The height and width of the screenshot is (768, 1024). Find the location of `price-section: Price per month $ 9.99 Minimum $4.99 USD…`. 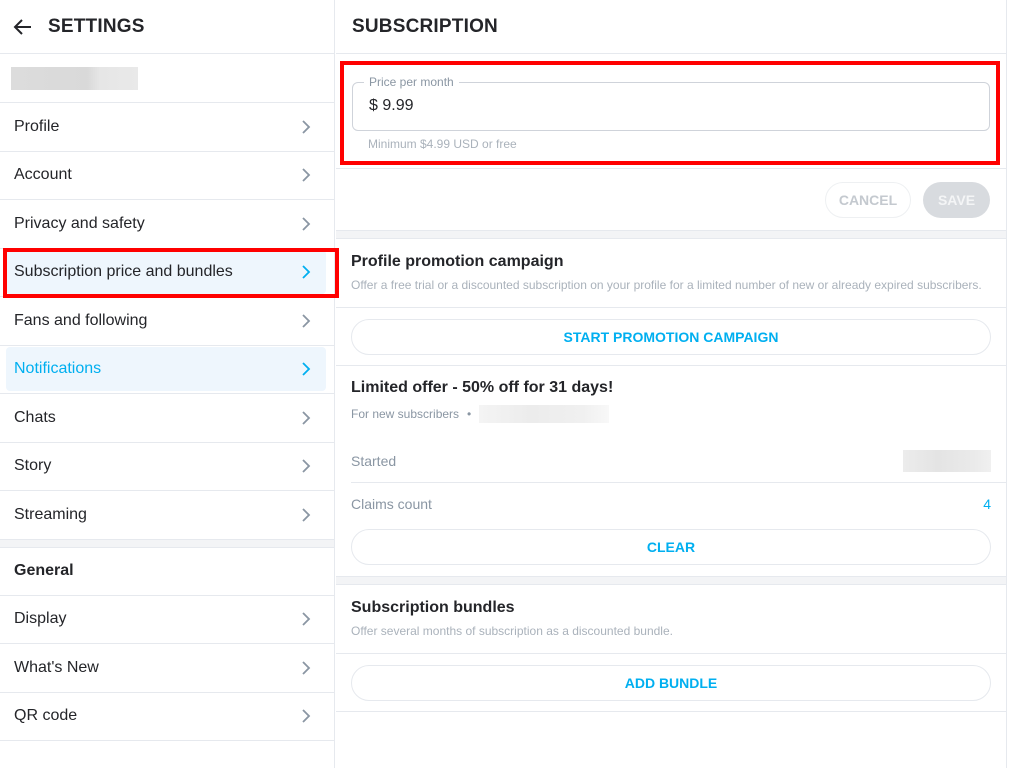

price-section: Price per month $ 9.99 Minimum $4.99 USD… is located at coordinates (671, 111).